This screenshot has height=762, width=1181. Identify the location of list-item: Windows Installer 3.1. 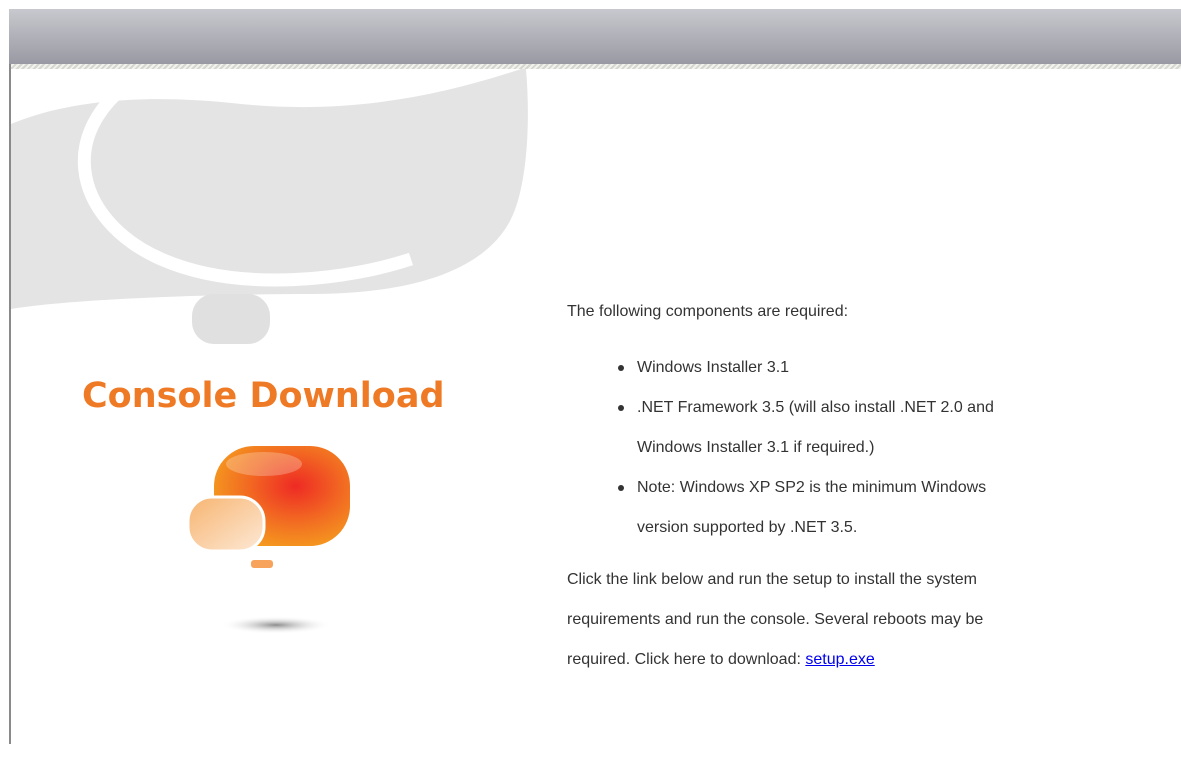
(872, 368).